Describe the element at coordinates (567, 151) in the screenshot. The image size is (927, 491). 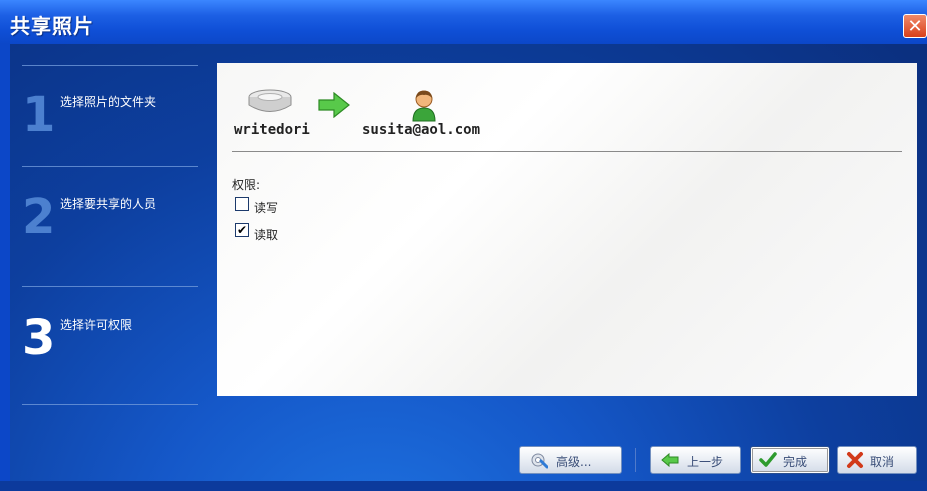
I see `divider` at that location.